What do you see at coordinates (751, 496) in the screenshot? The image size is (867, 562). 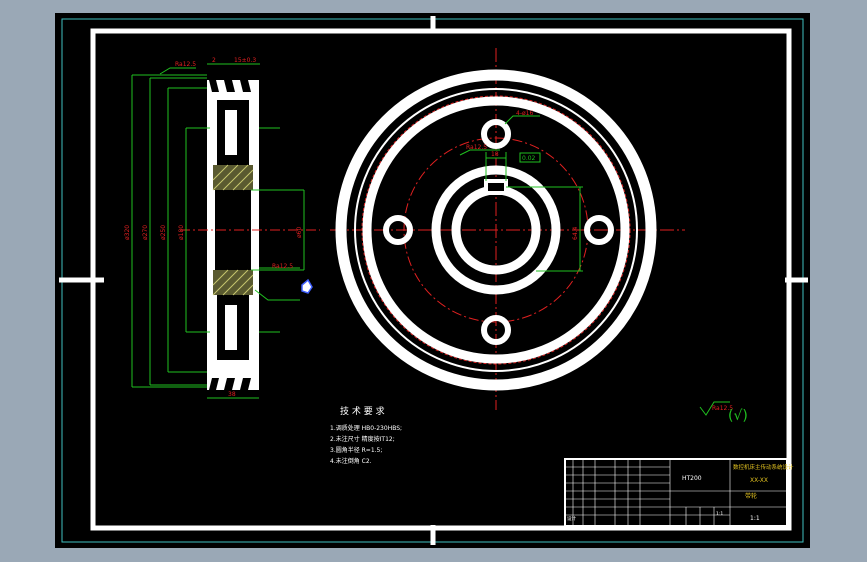 I see `title-part-name: 带轮` at bounding box center [751, 496].